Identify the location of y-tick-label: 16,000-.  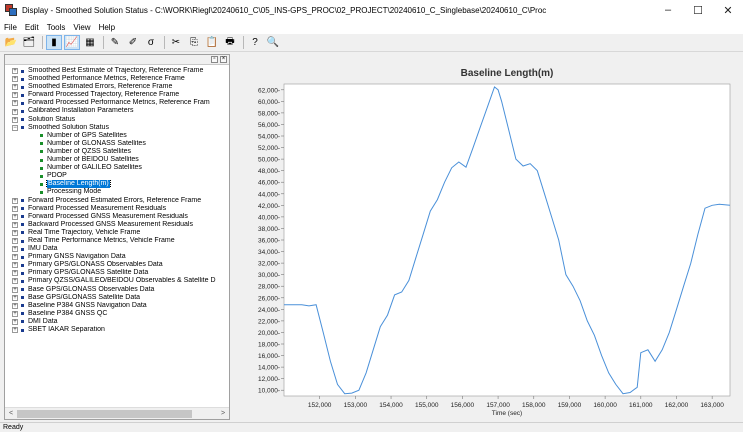
(269, 356).